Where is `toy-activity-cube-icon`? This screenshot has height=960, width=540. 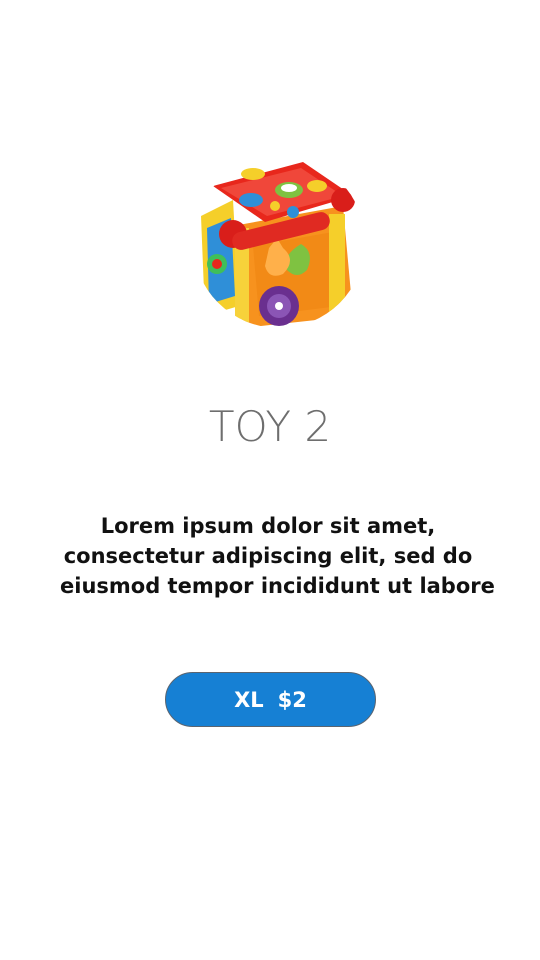
toy-activity-cube-icon is located at coordinates (279, 242).